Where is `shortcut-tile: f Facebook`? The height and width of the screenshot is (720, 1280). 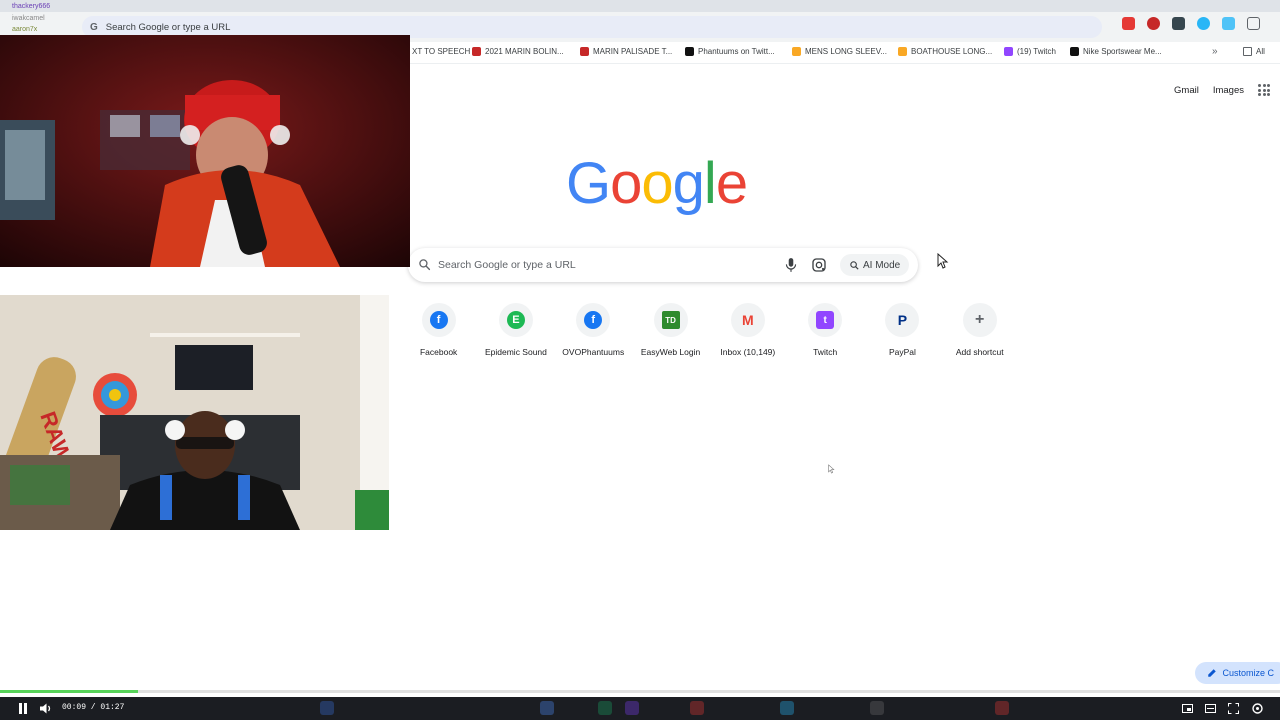 shortcut-tile: f Facebook is located at coordinates (438, 330).